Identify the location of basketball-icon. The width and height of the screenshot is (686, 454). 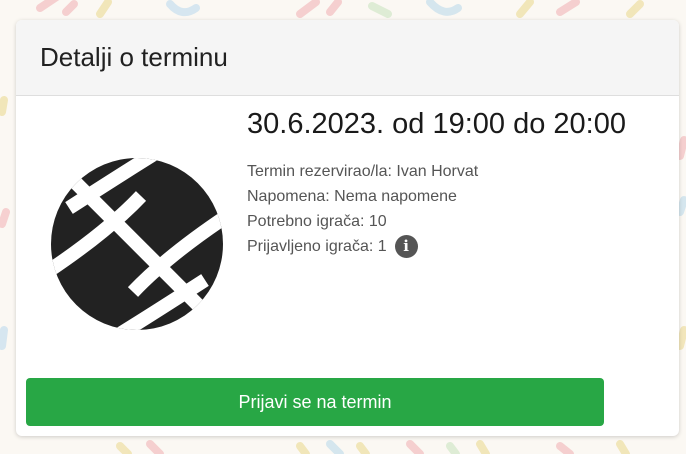
(137, 244).